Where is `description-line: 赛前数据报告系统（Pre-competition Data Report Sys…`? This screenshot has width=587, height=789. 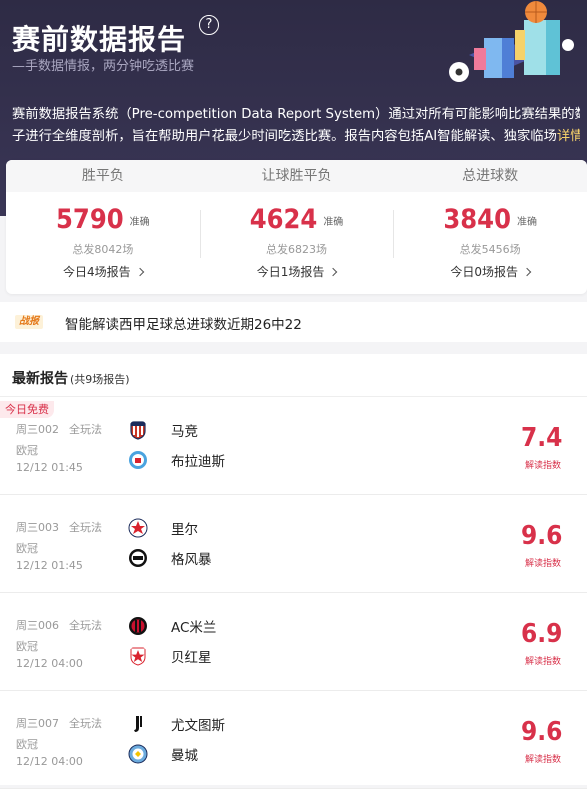
description-line: 赛前数据报告系统（Pre-competition Data Report Sys… is located at coordinates (296, 114).